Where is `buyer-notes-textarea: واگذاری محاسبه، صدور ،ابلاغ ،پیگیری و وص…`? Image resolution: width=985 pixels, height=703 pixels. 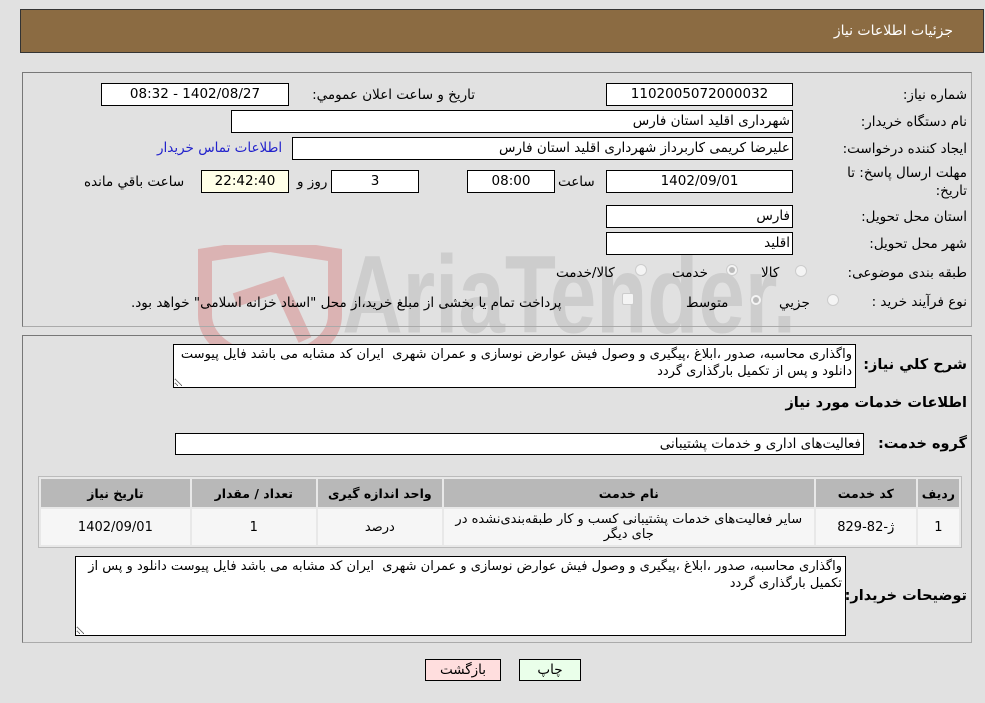
buyer-notes-textarea: واگذاری محاسبه، صدور ،ابلاغ ،پیگیری و وص… is located at coordinates (460, 596).